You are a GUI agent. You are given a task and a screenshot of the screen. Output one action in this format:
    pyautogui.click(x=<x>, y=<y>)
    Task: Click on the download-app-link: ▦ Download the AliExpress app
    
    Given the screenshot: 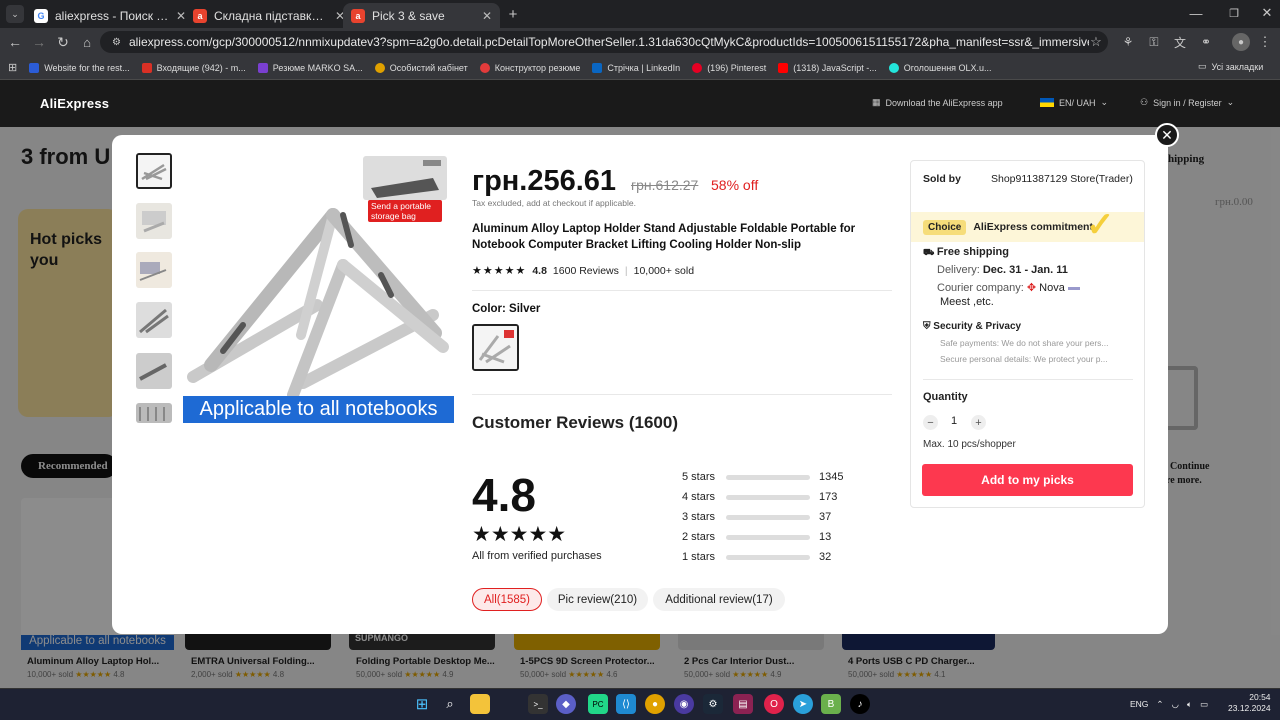 What is the action you would take?
    pyautogui.click(x=937, y=102)
    